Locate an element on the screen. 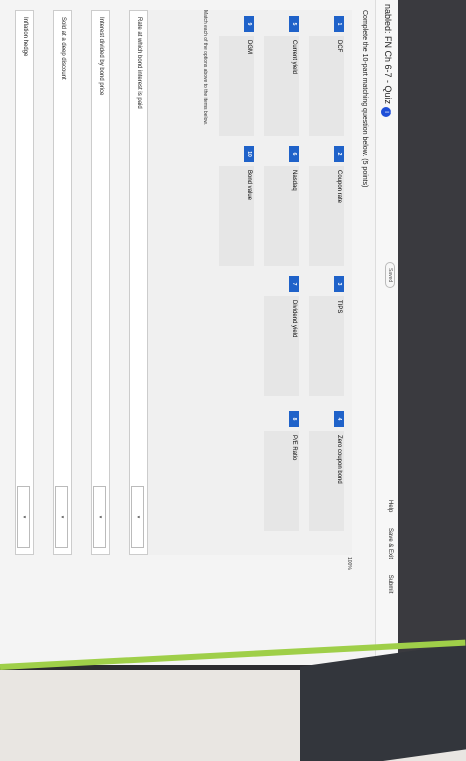 Image resolution: width=466 pixels, height=761 pixels. item-label: Rate at which bond interest is paid is located at coordinates (139, 63).